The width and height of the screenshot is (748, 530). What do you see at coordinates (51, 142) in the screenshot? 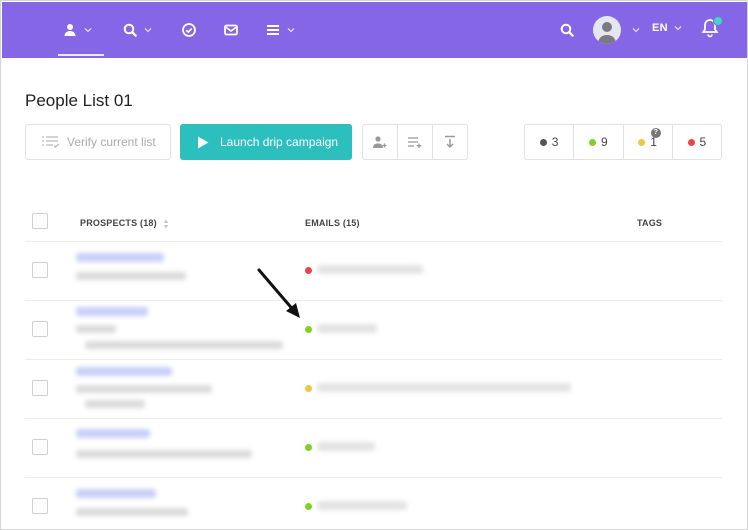
I see `verify-list-icon` at bounding box center [51, 142].